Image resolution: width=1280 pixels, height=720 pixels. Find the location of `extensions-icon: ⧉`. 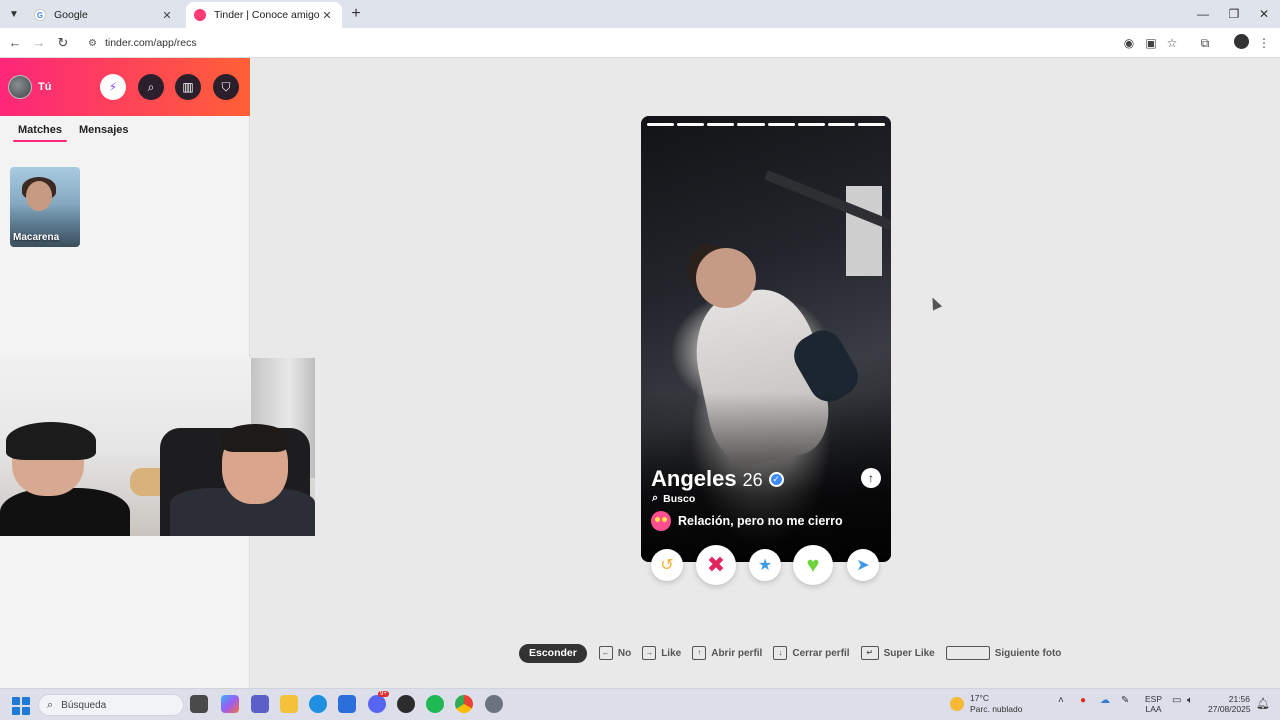

extensions-icon: ⧉ is located at coordinates (1205, 43).